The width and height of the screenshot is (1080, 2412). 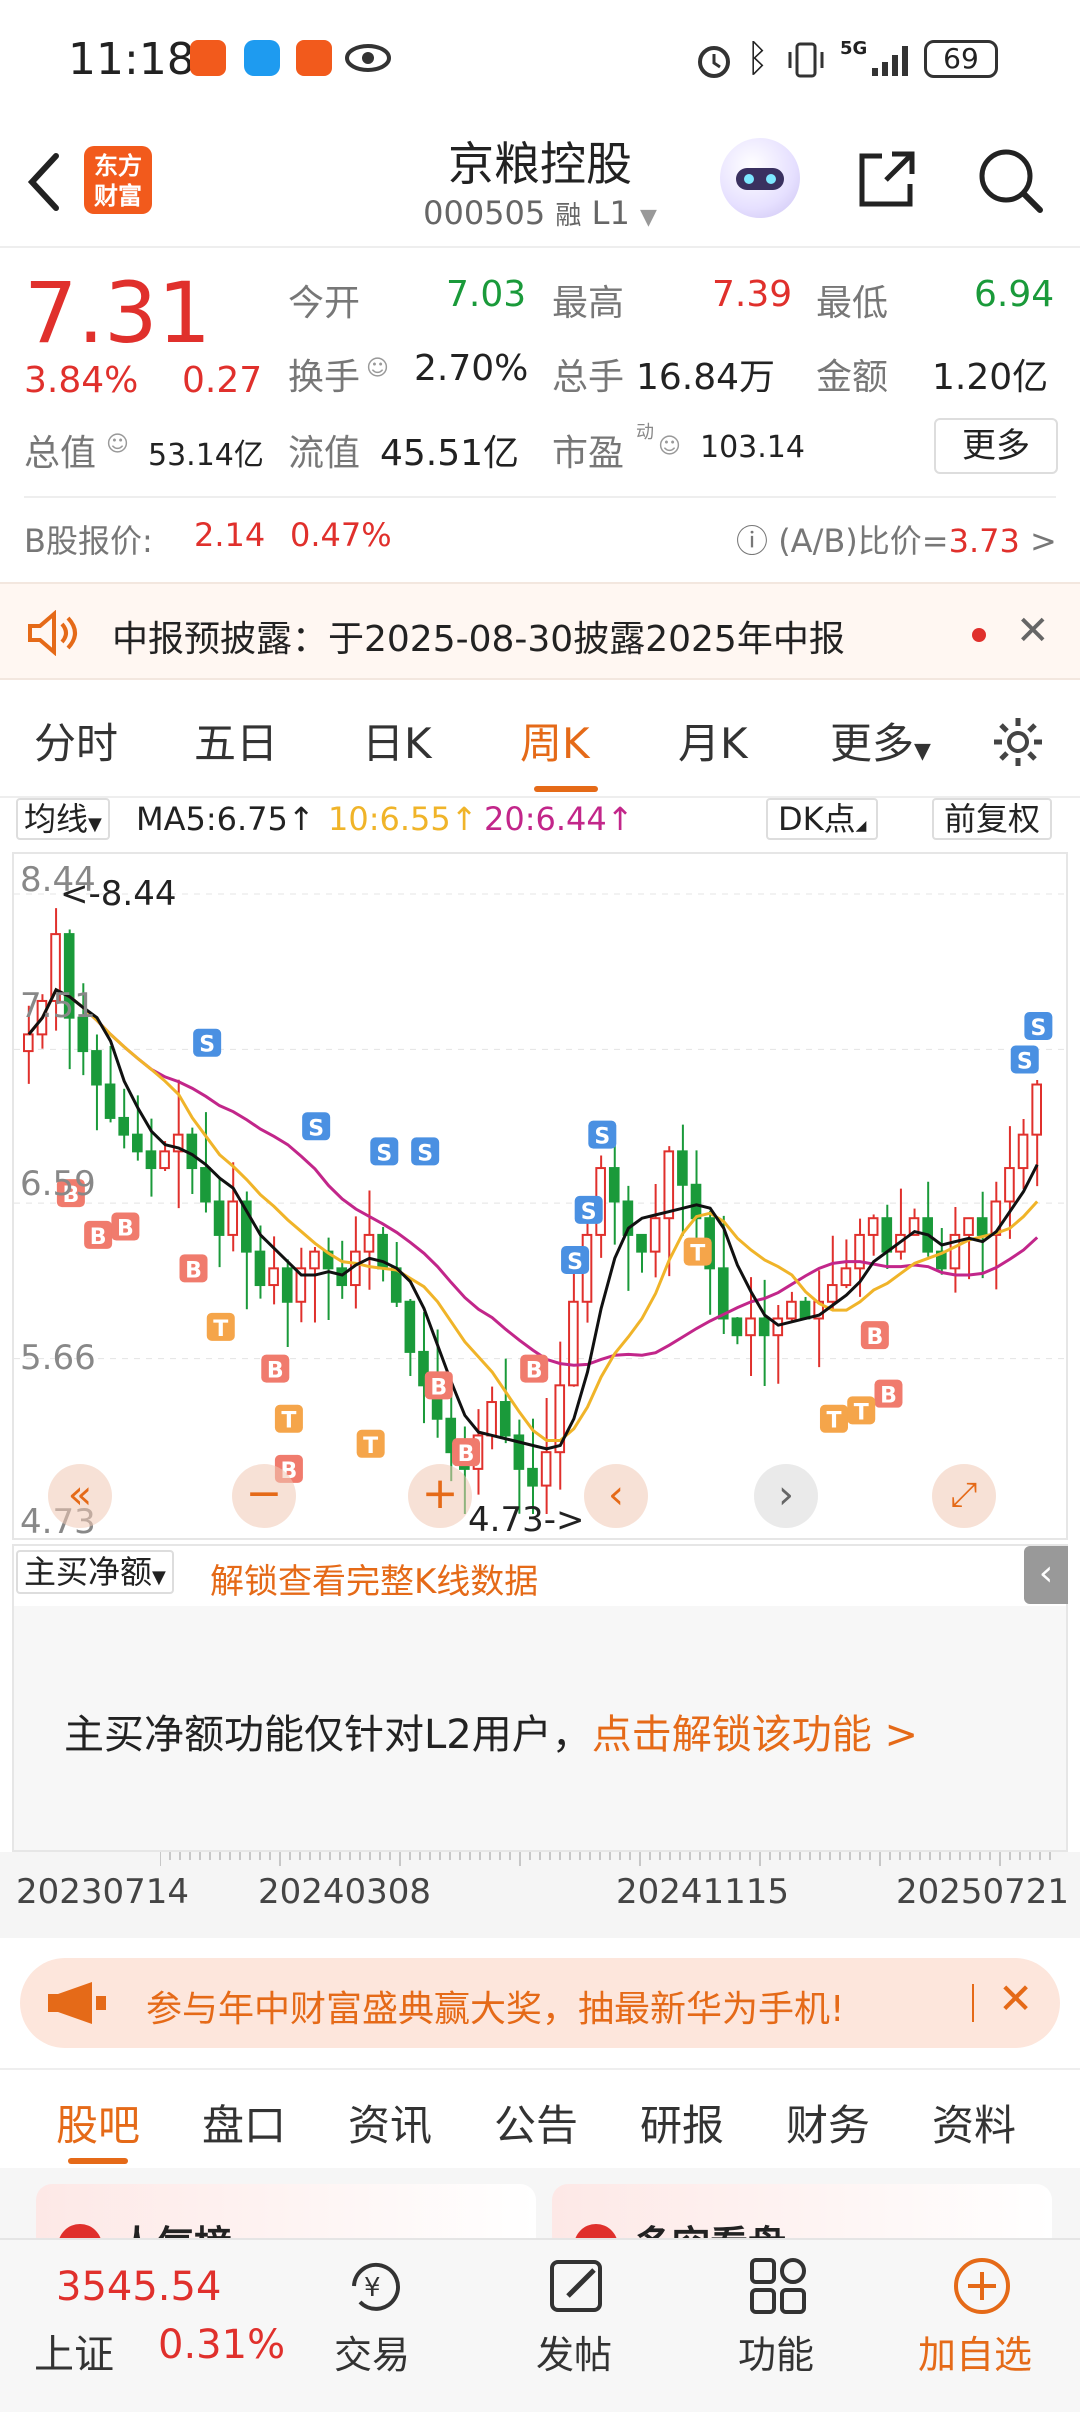 What do you see at coordinates (80, 1496) in the screenshot?
I see `scroll-left-fast-button: «` at bounding box center [80, 1496].